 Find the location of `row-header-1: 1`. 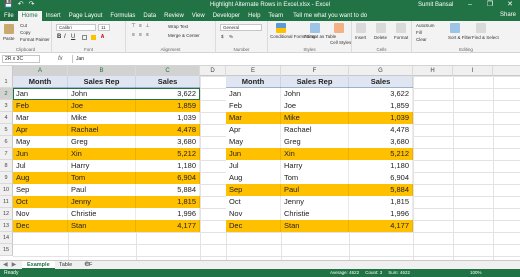

row-header-1: 1 is located at coordinates (6, 82).